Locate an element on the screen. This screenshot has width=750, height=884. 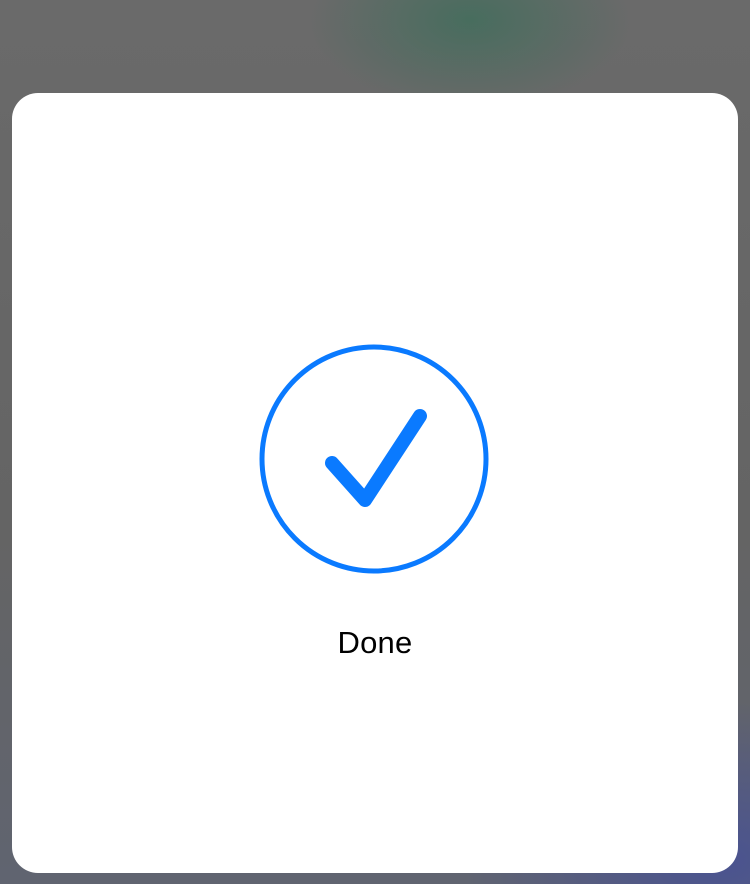
status-label: Done is located at coordinates (375, 642).